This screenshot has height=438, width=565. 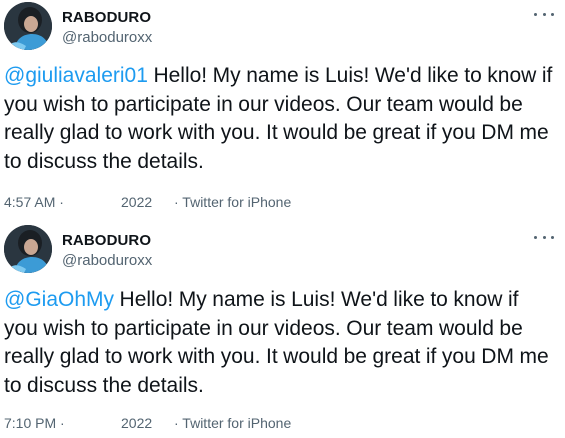 I want to click on mention-link: @GiaOhMy, so click(x=59, y=299).